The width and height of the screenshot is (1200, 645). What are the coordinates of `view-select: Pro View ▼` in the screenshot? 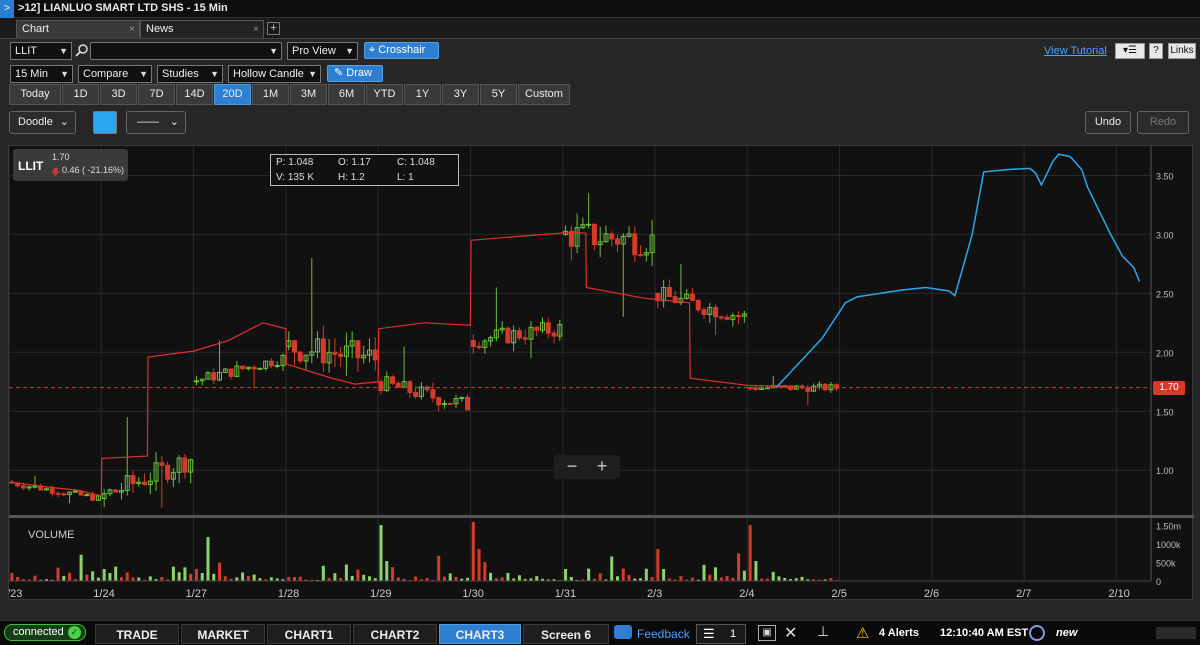 It's located at (322, 51).